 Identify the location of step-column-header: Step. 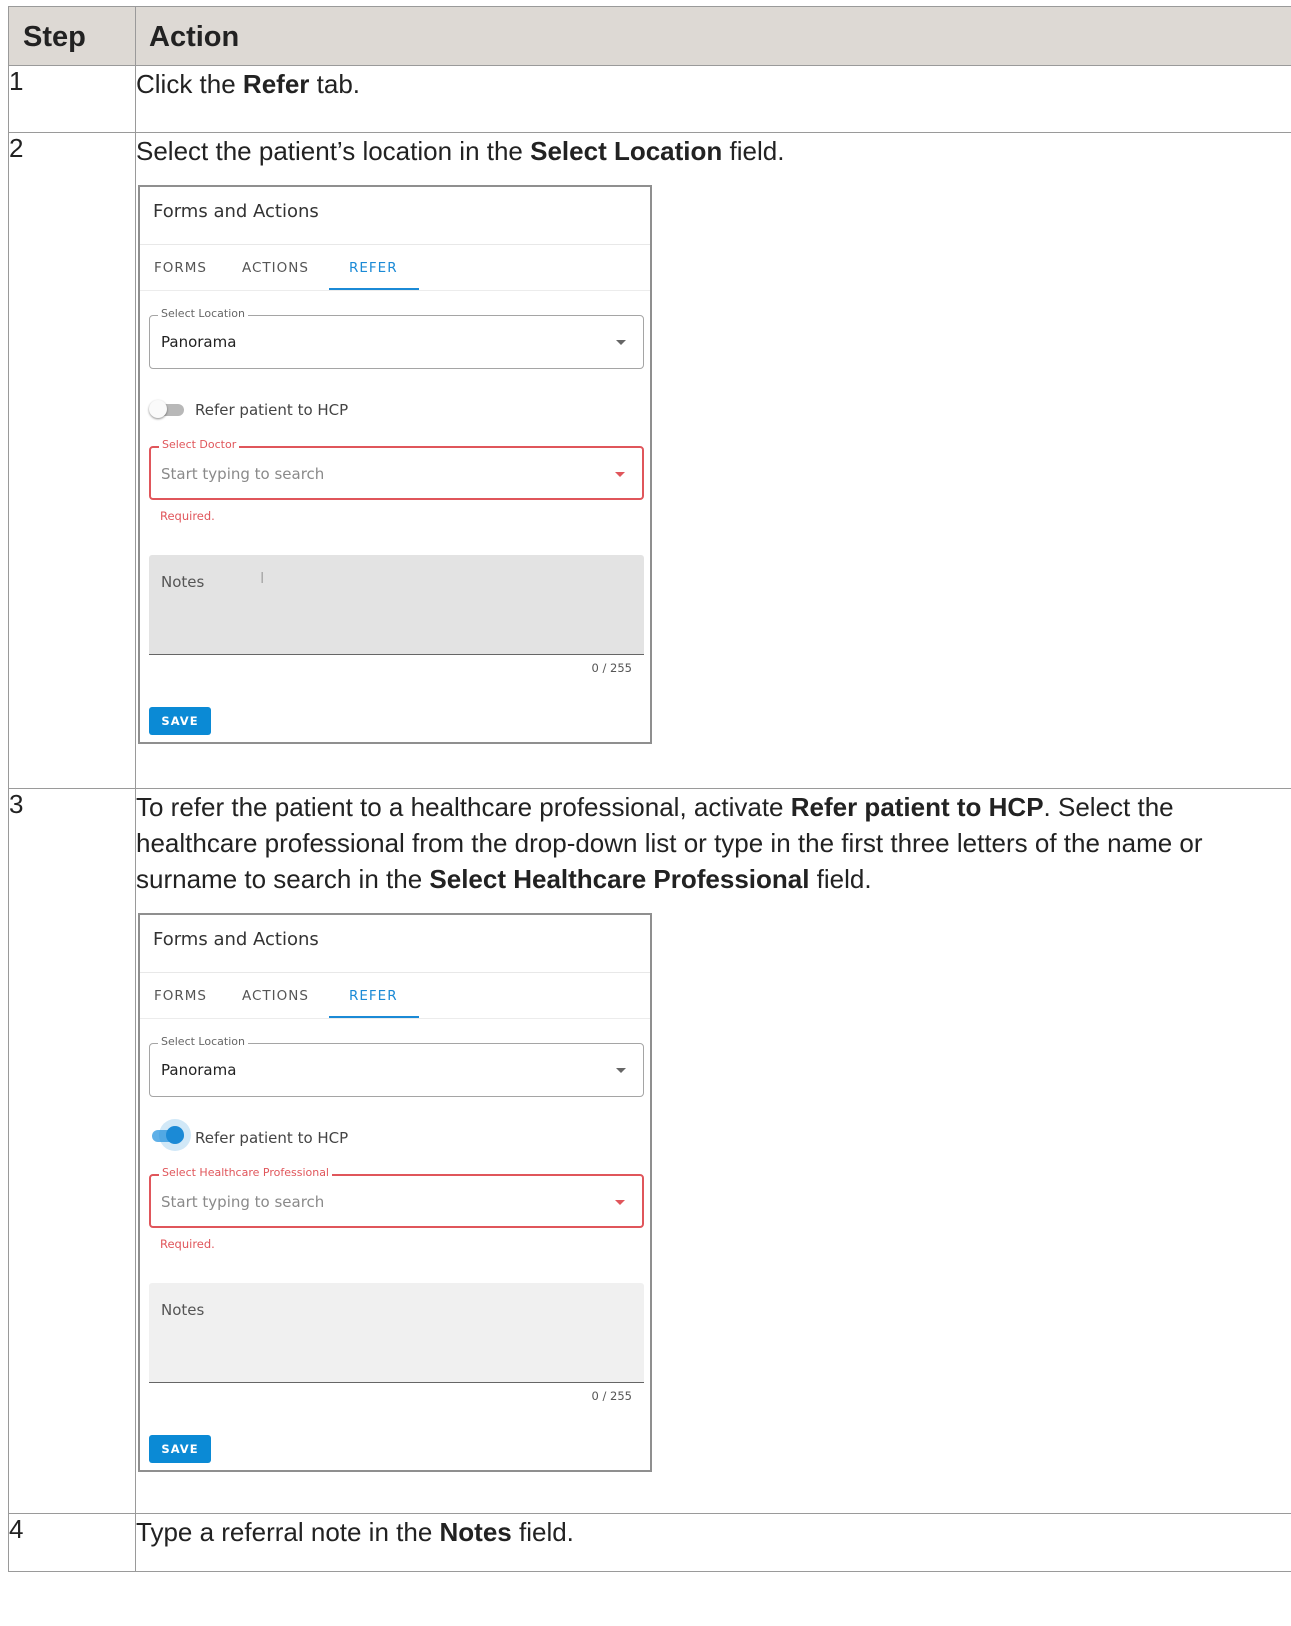
(72, 36).